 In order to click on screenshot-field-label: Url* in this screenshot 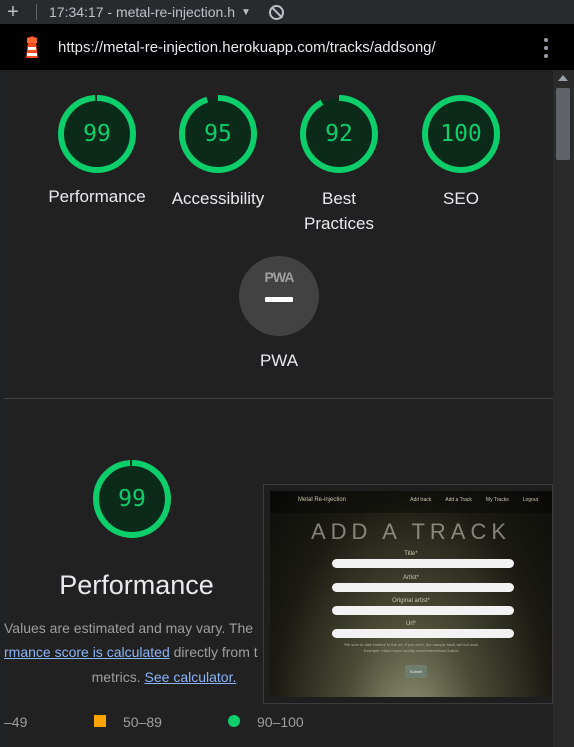, I will do `click(411, 624)`.